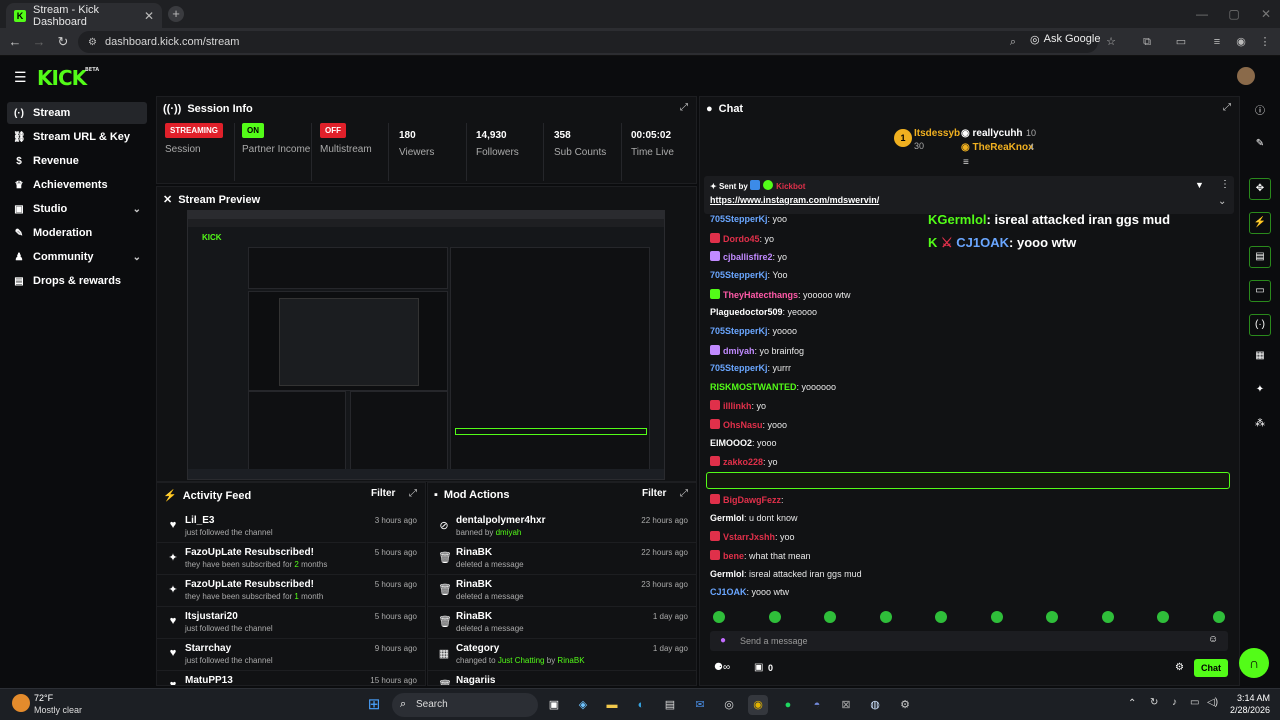 The width and height of the screenshot is (1280, 720). Describe the element at coordinates (1260, 145) in the screenshot. I see `edit-icon: ✎` at that location.